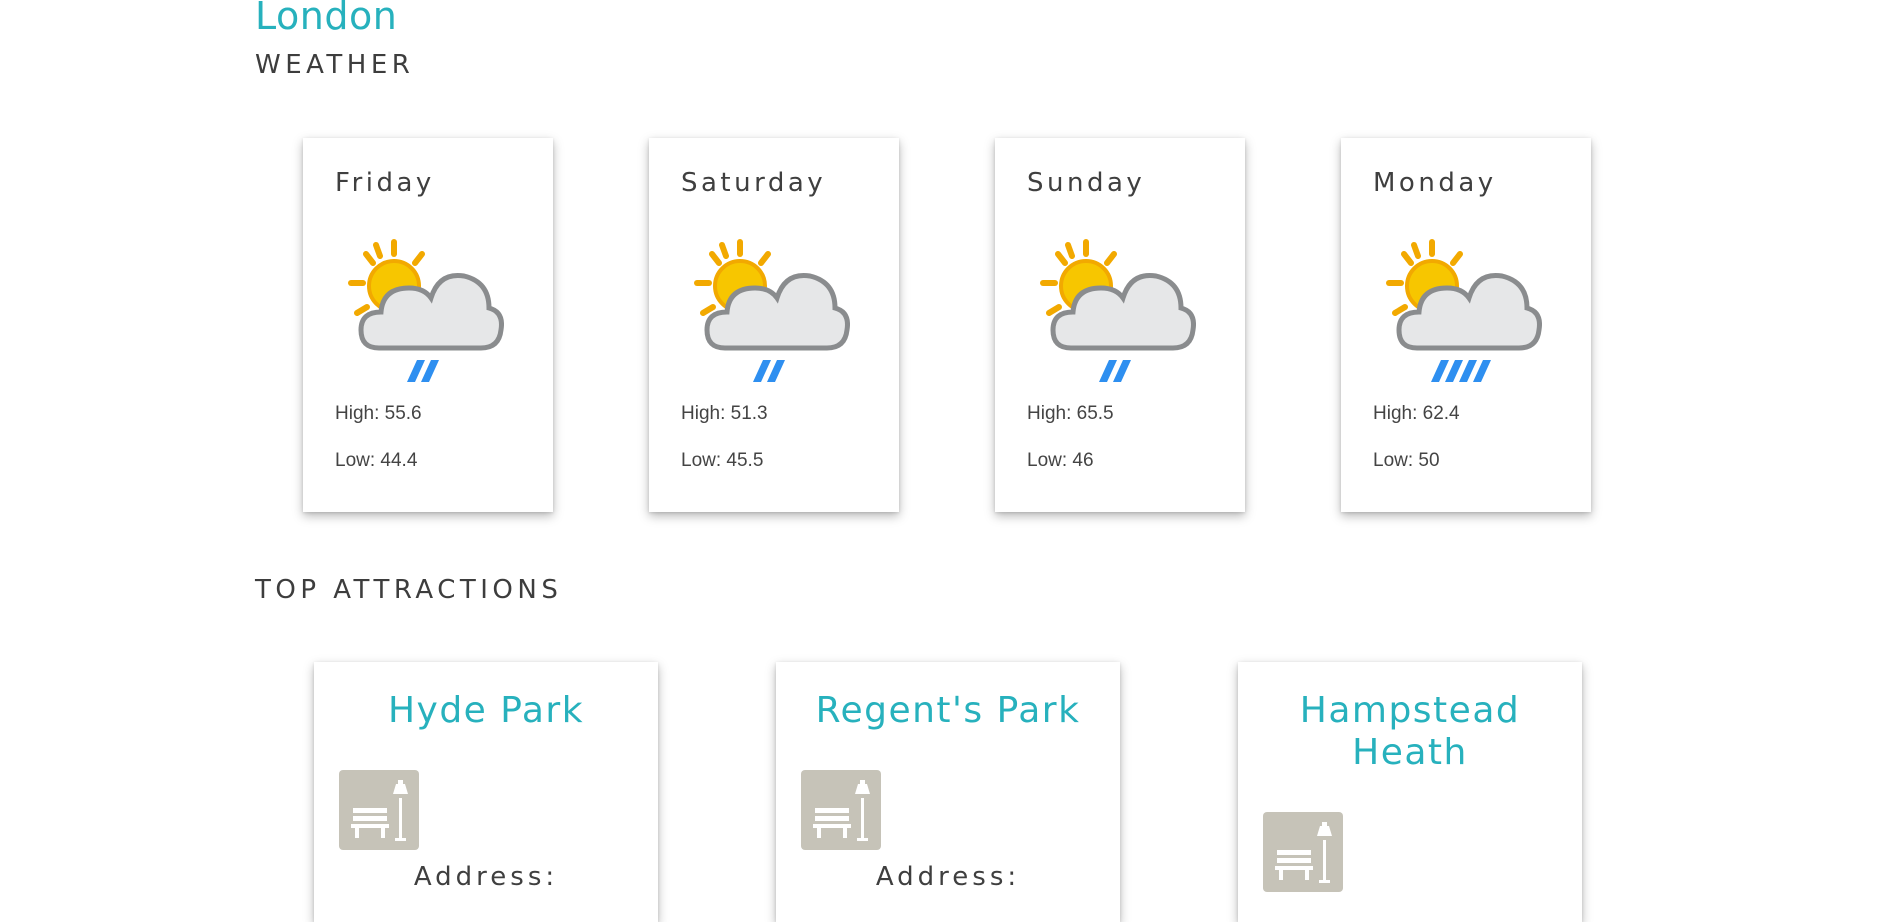  What do you see at coordinates (722, 460) in the screenshot?
I see `low-temperature: Low: 45.5` at bounding box center [722, 460].